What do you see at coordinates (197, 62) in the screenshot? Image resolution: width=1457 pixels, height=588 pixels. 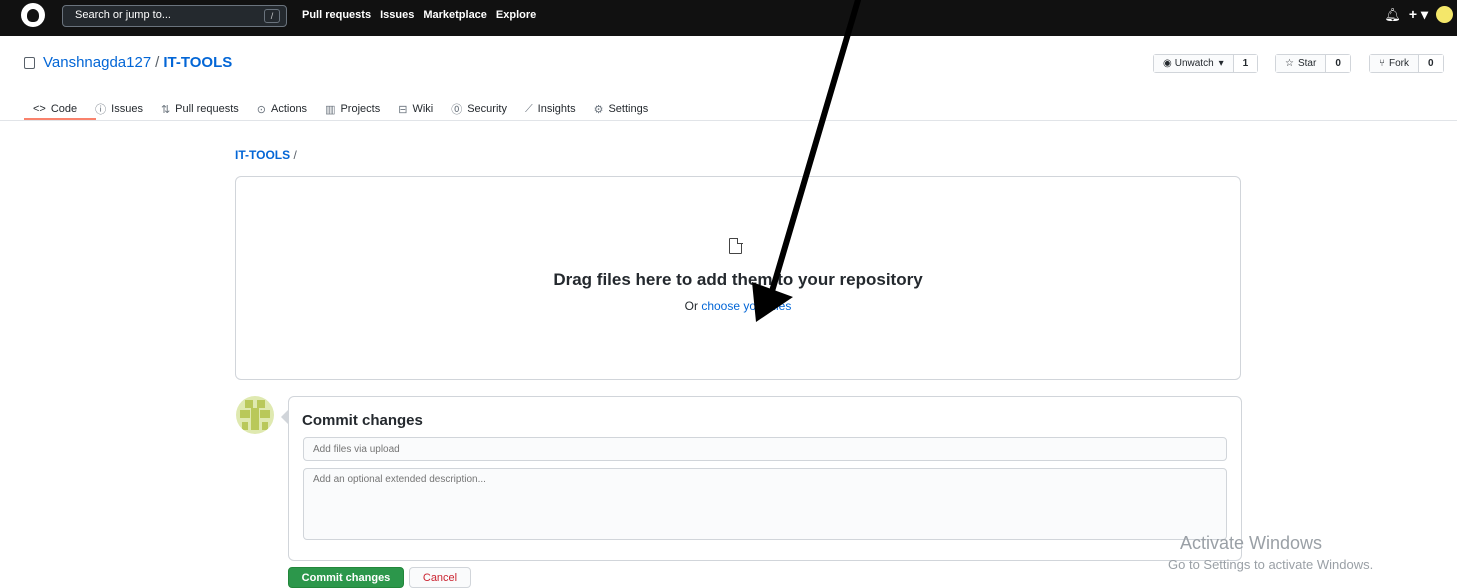 I see `repo-name-link: IT-TOOLS` at bounding box center [197, 62].